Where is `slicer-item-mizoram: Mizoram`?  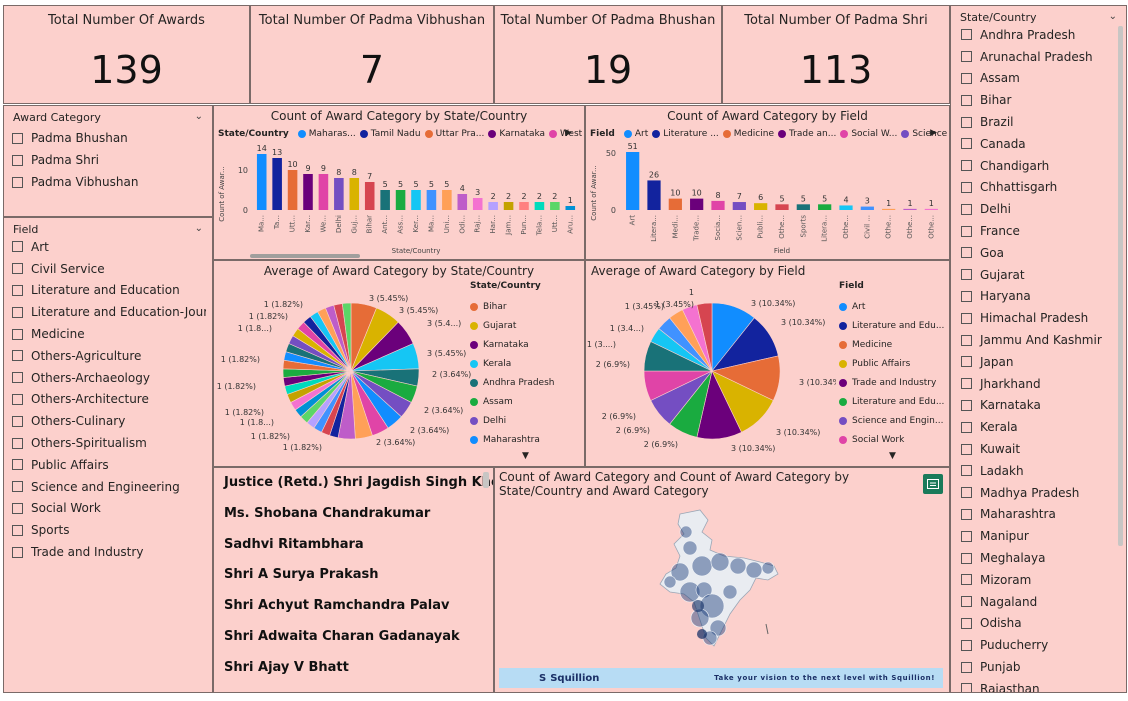
slicer-item-mizoram: Mizoram is located at coordinates (1040, 580).